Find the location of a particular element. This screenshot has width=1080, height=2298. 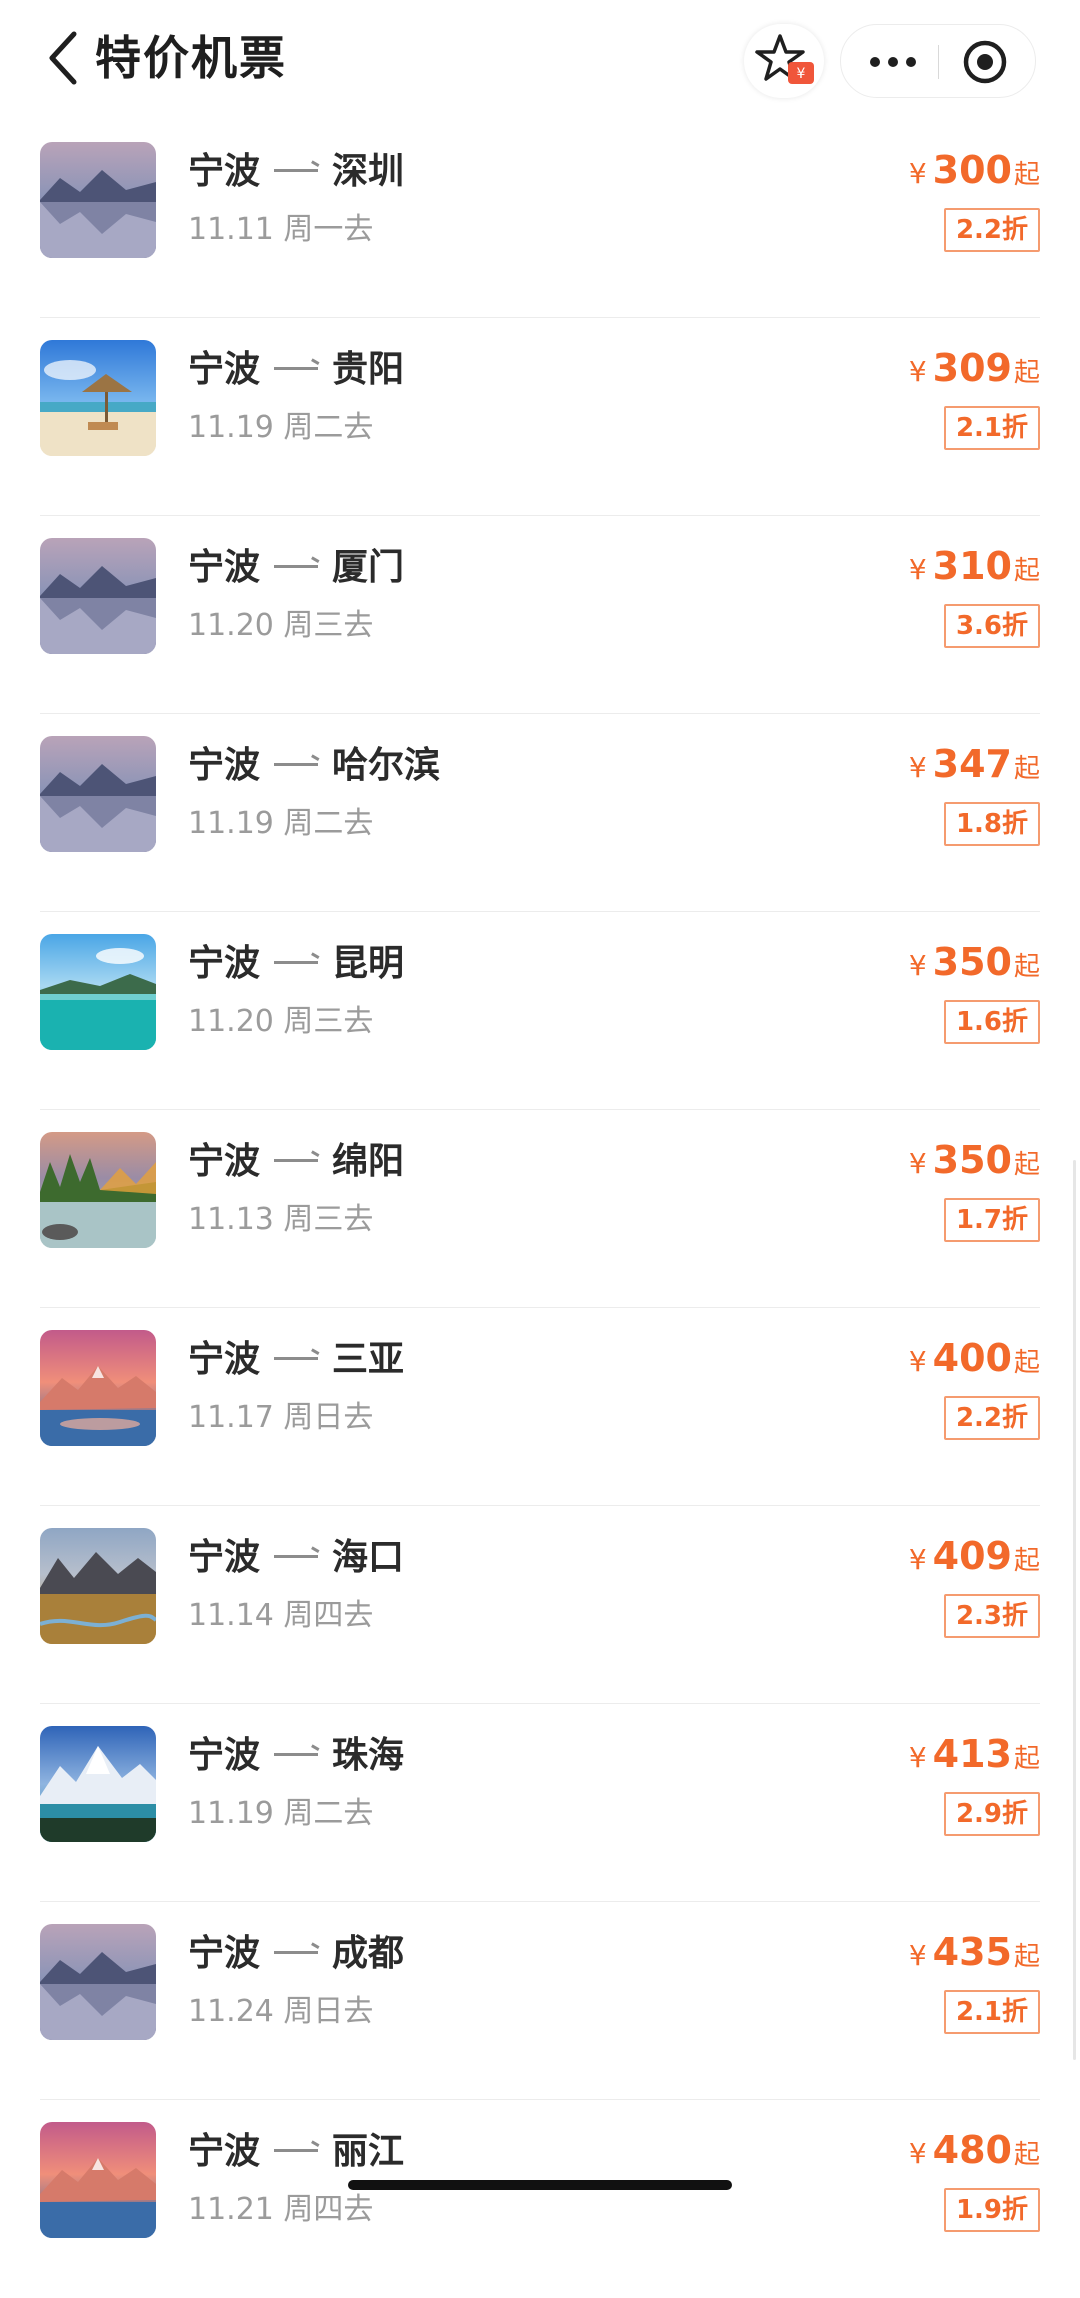

price-amount: 300 is located at coordinates (972, 170).